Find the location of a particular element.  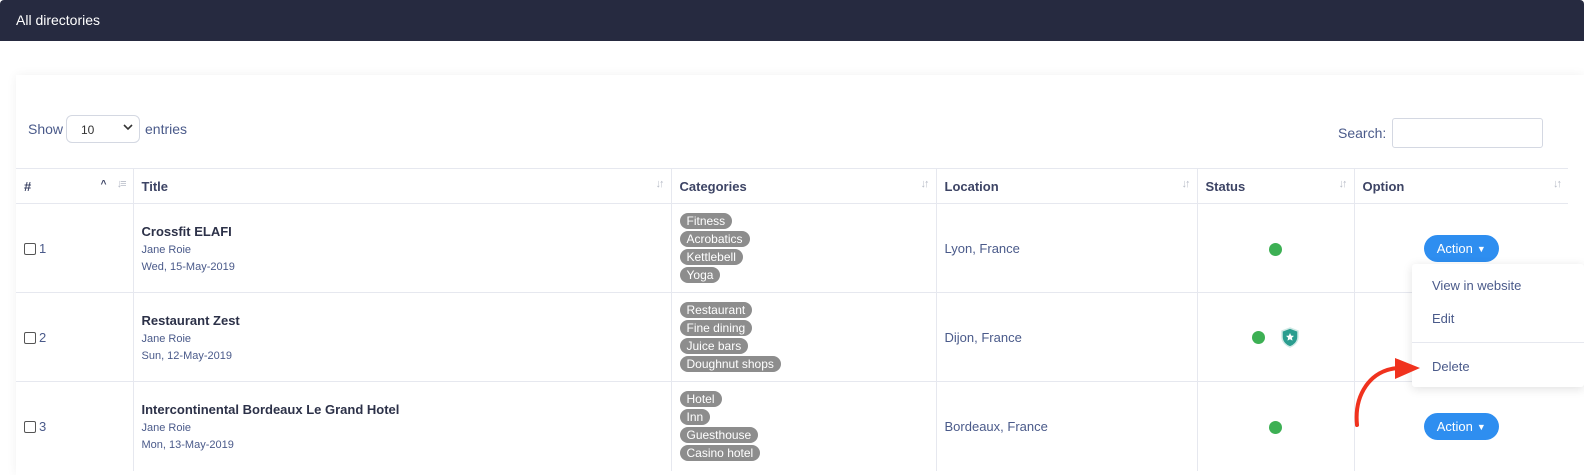

listing-date: Mon, 13-May-2019 is located at coordinates (187, 444).